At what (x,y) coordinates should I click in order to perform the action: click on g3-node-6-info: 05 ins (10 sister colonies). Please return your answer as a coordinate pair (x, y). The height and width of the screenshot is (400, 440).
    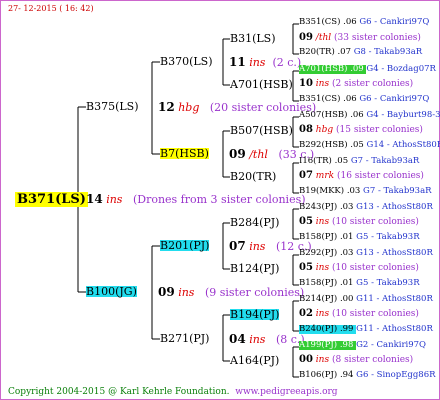
    Looking at the image, I should click on (359, 267).